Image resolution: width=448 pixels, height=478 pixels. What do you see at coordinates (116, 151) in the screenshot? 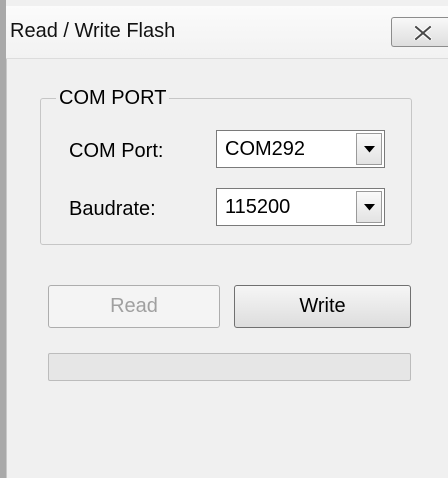
I see `com-port-label: COM Port:` at bounding box center [116, 151].